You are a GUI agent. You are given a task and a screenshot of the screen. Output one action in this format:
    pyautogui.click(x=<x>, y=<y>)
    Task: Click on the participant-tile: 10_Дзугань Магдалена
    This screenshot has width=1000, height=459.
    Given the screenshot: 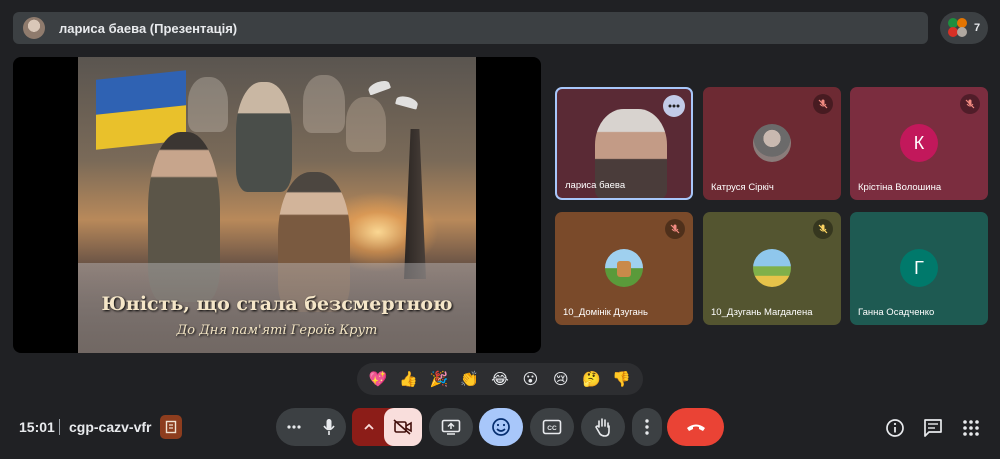 What is the action you would take?
    pyautogui.click(x=772, y=268)
    